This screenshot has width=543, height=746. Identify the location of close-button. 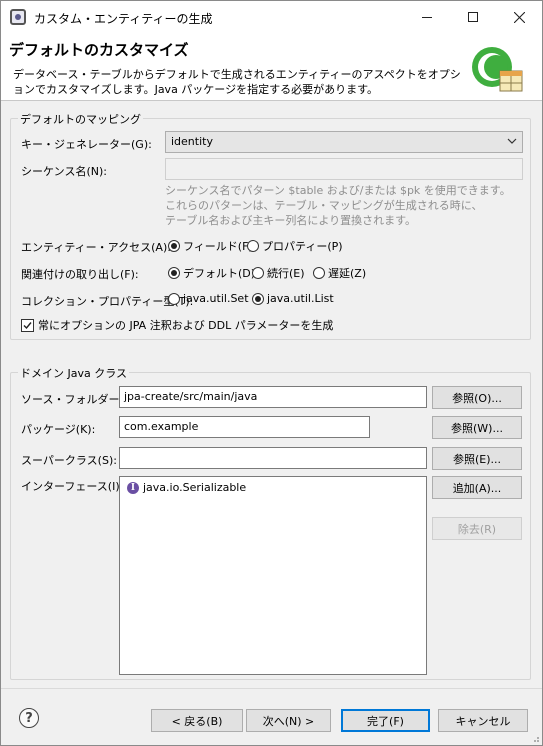
(519, 17).